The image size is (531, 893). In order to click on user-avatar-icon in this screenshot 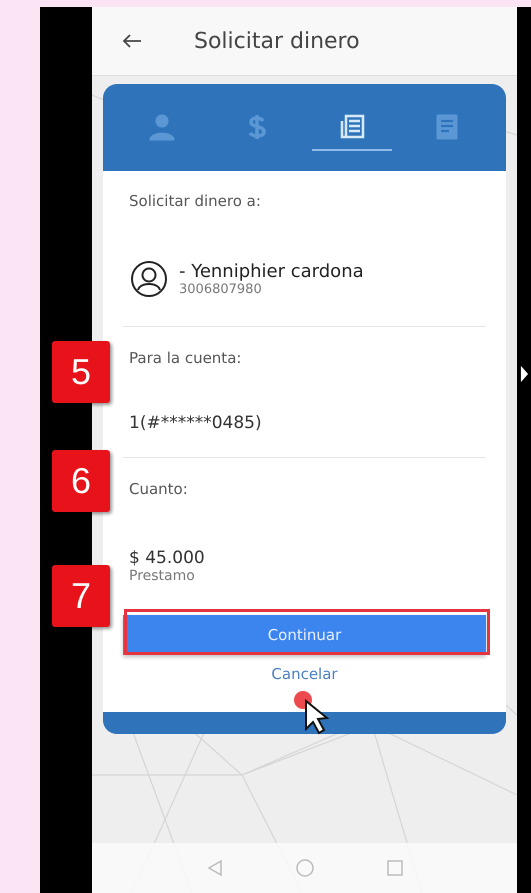, I will do `click(149, 278)`.